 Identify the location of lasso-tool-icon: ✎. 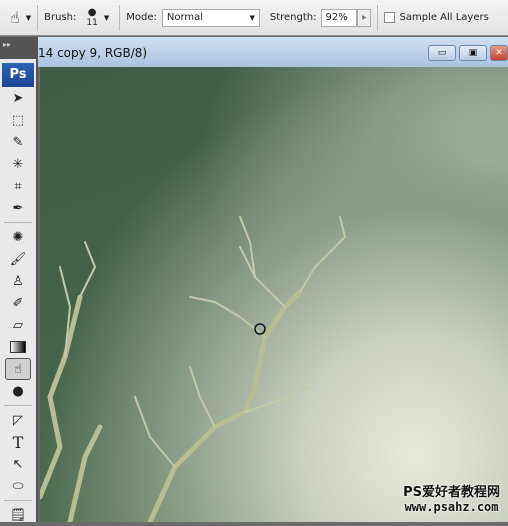
(18, 142).